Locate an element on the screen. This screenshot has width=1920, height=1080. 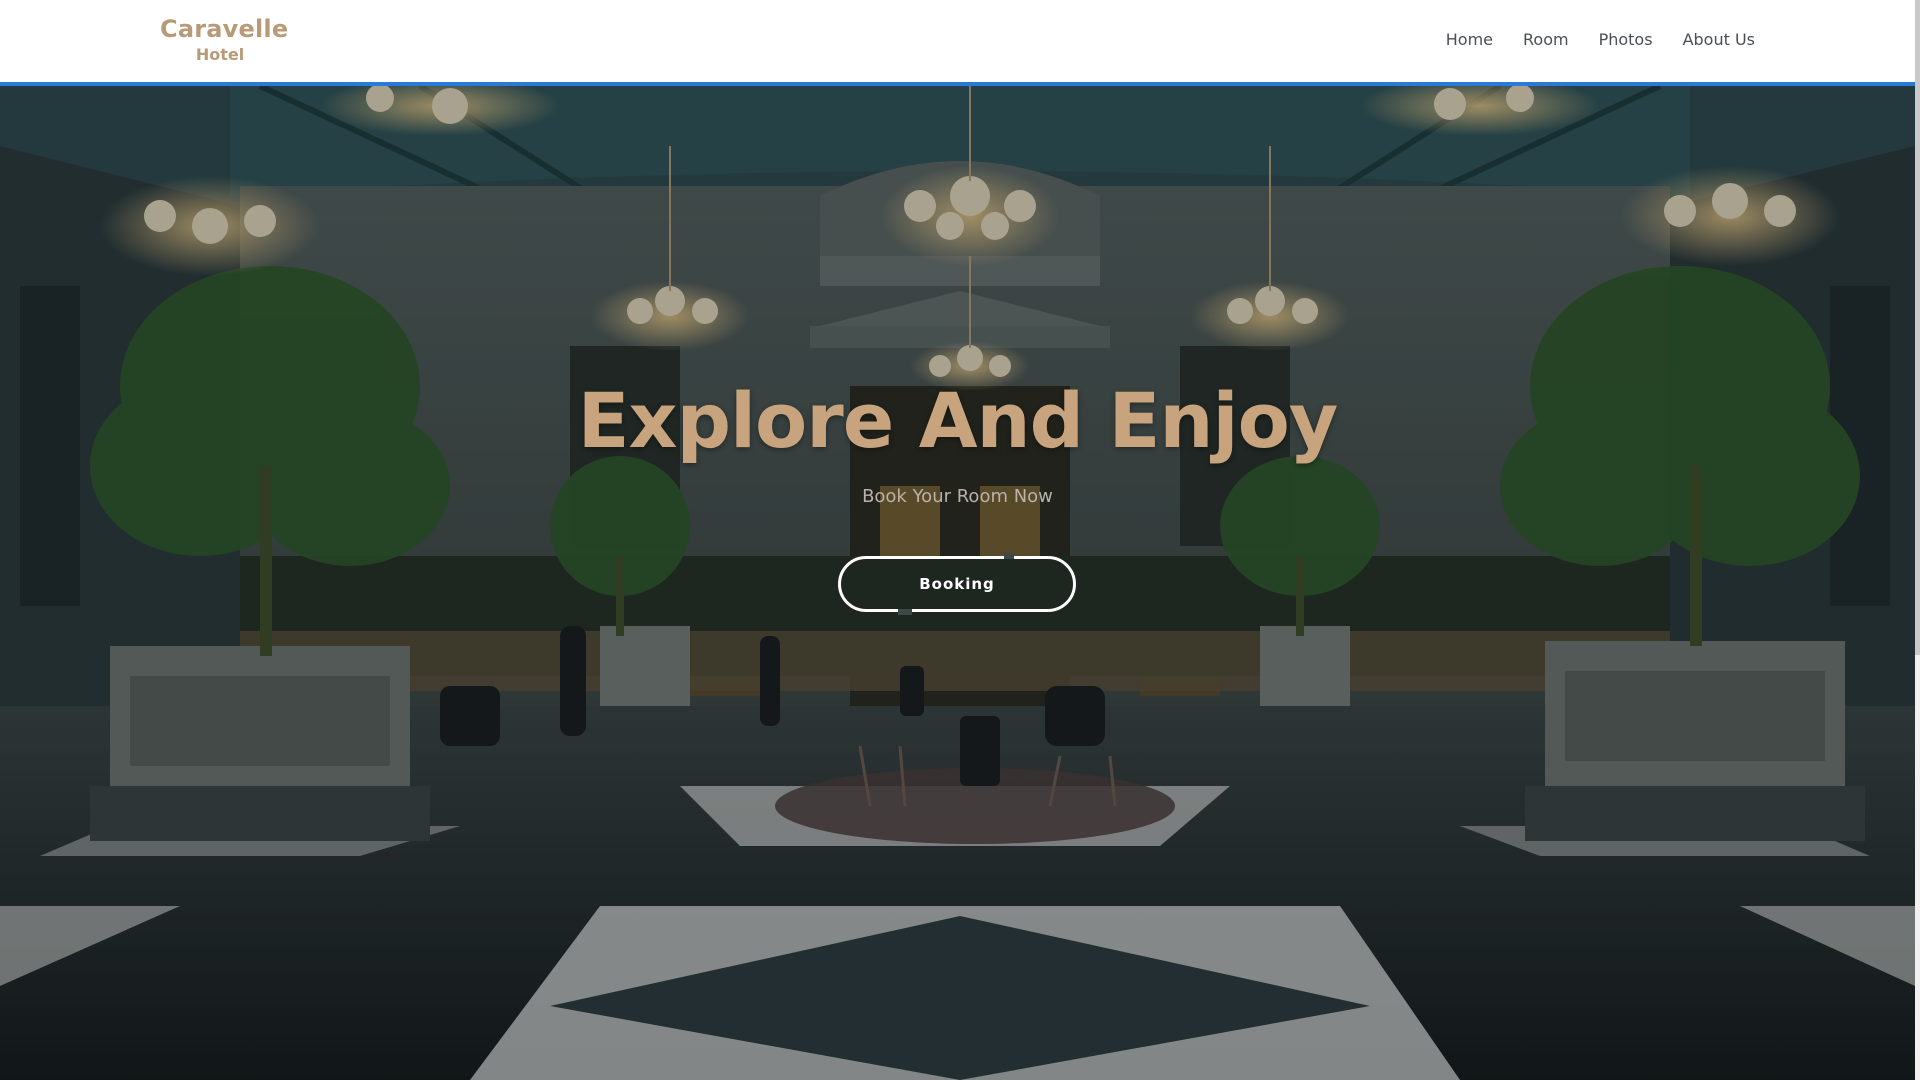
brand-logo: Caravelle Hotel is located at coordinates (224, 39).